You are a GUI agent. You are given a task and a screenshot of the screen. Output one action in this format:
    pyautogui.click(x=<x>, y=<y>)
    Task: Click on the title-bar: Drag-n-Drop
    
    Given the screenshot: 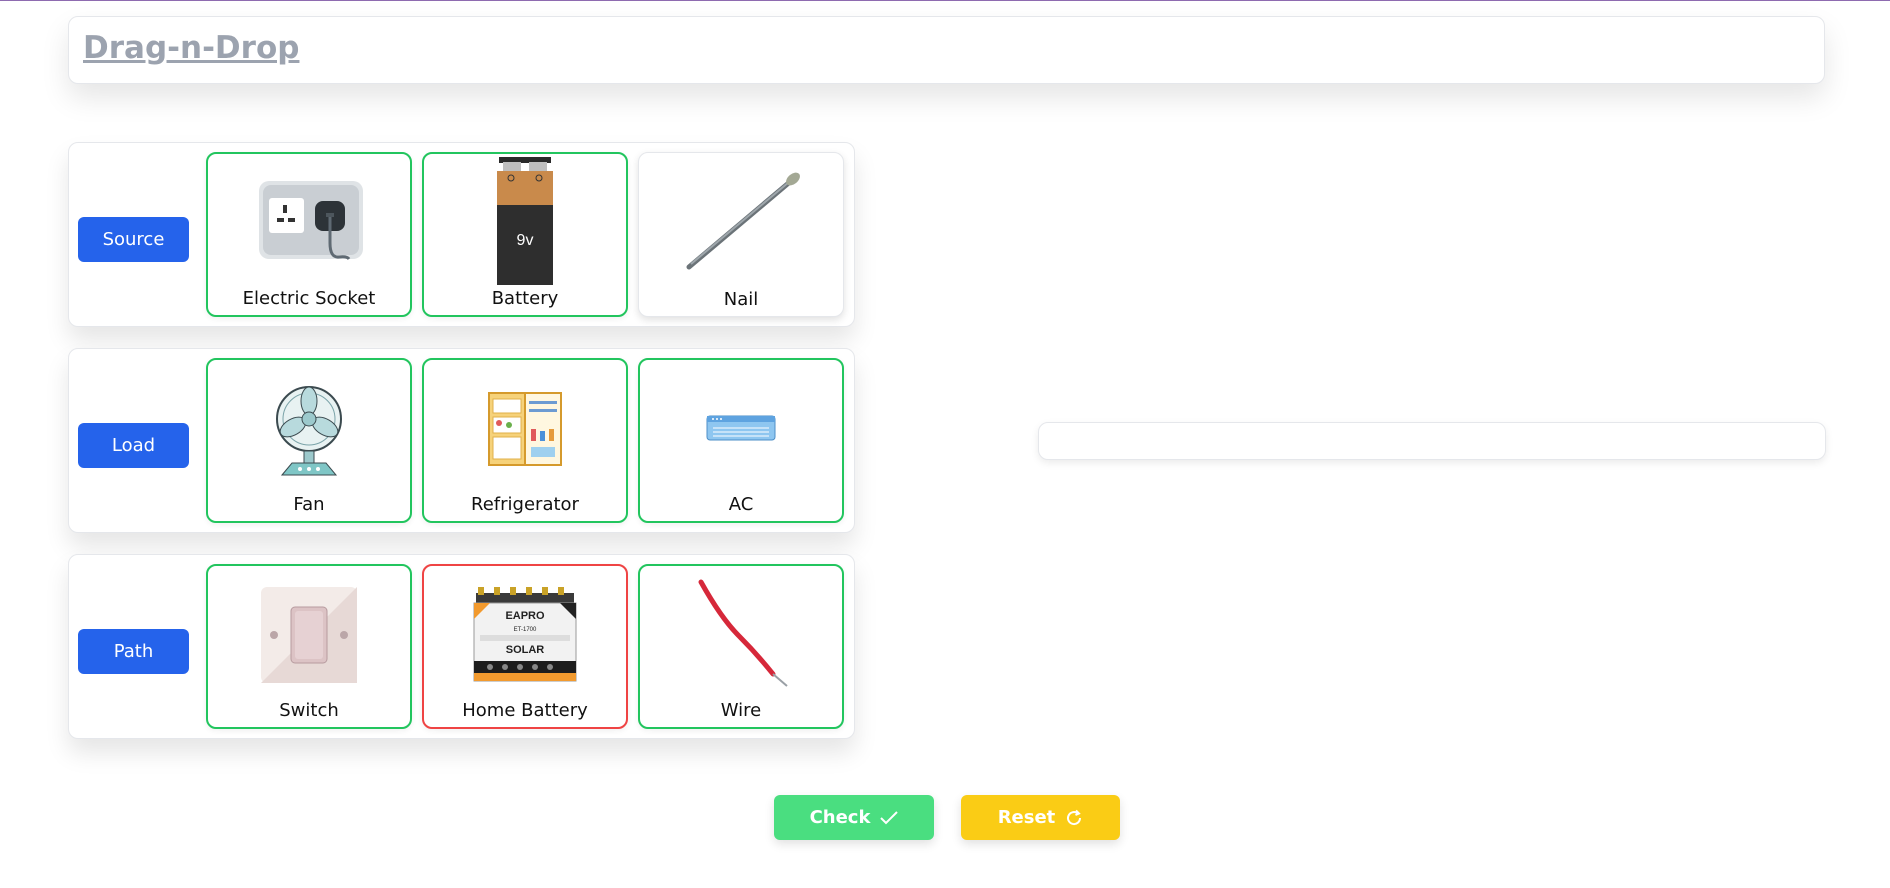 What is the action you would take?
    pyautogui.click(x=946, y=50)
    